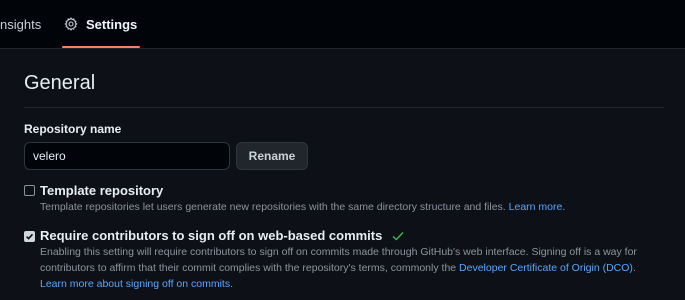 The height and width of the screenshot is (300, 685). I want to click on tab-settings: Settings, so click(100, 24).